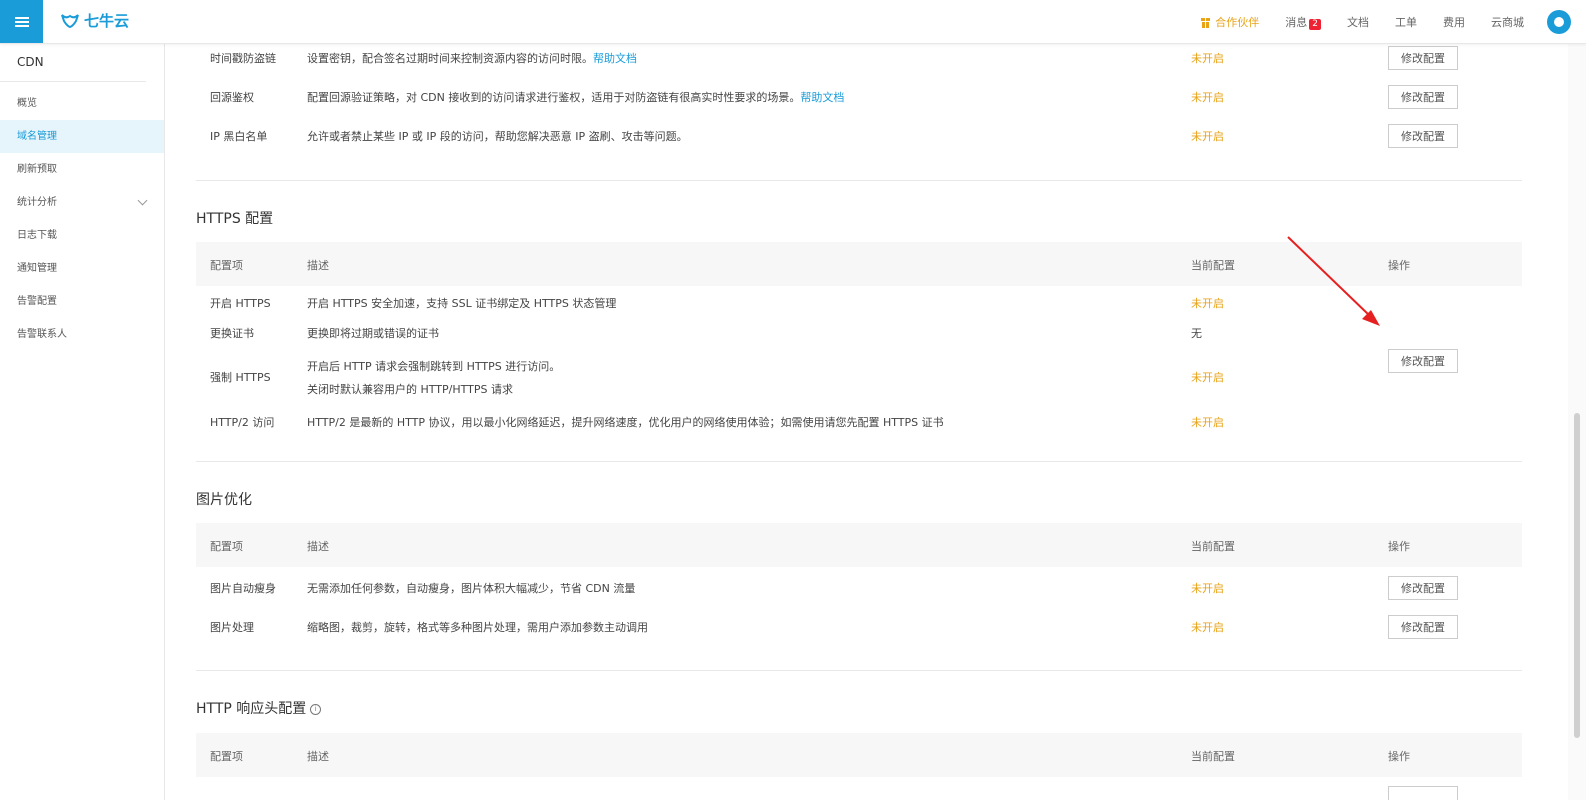 This screenshot has width=1586, height=800. What do you see at coordinates (1315, 24) in the screenshot?
I see `message-count-badge: 2` at bounding box center [1315, 24].